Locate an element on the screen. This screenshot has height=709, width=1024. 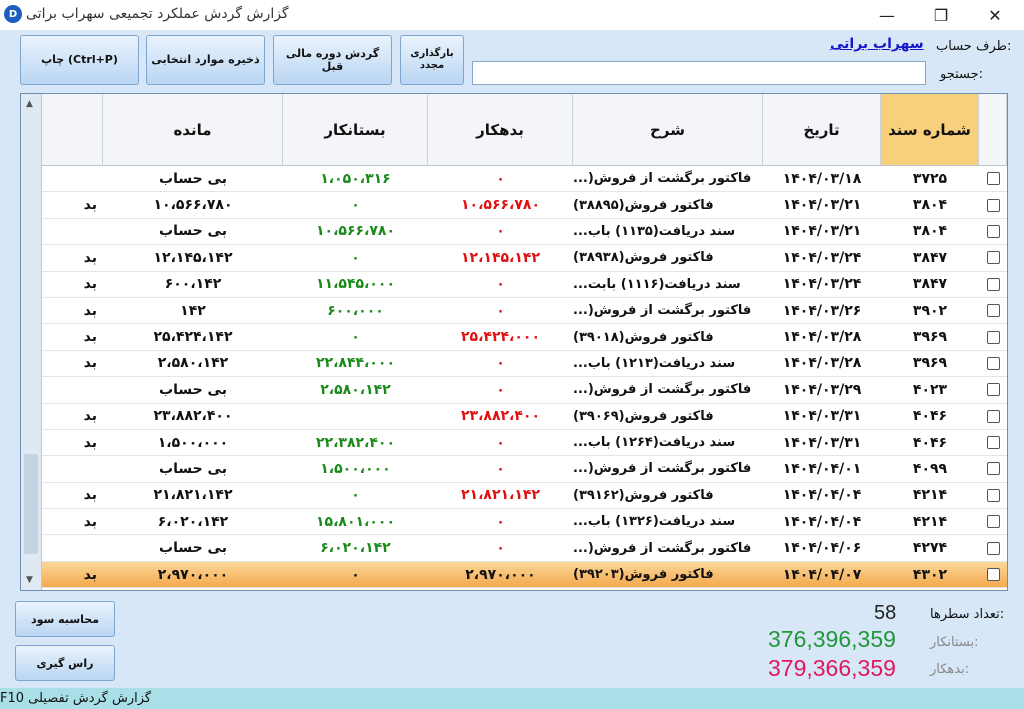
header-credit: بستانکار is located at coordinates (355, 130).